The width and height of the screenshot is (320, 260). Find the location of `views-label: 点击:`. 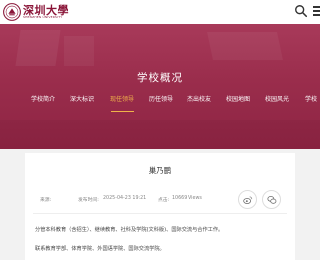

views-label: 点击: is located at coordinates (164, 200).